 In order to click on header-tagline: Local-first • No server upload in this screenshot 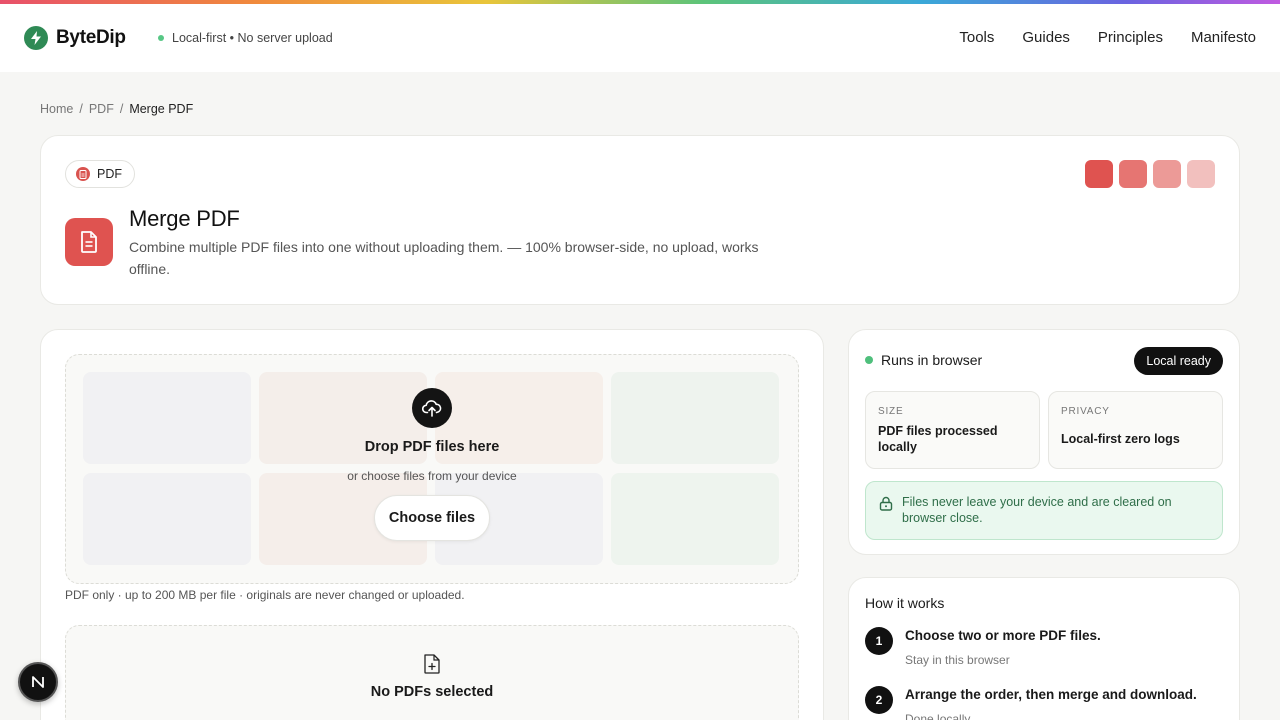, I will do `click(245, 38)`.